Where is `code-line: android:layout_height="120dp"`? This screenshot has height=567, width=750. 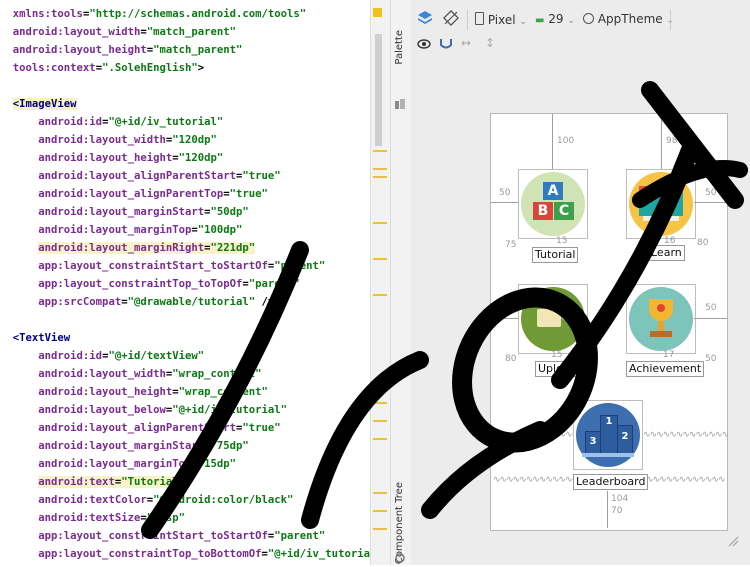 code-line: android:layout_height="120dp" is located at coordinates (111, 158).